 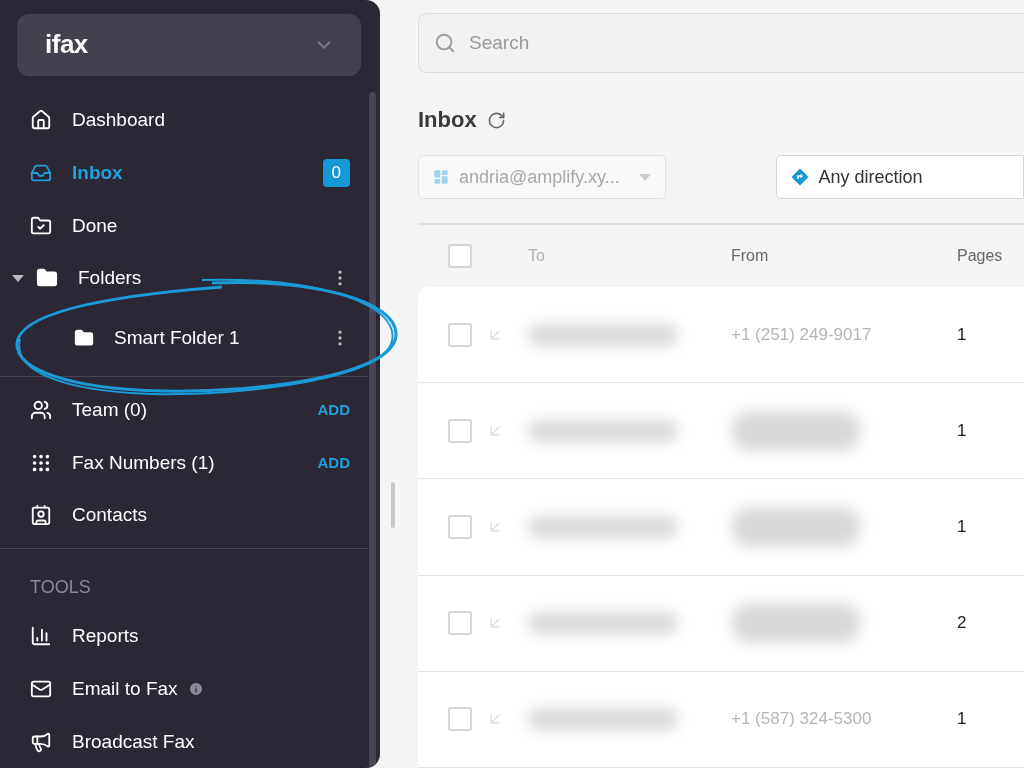 I want to click on column-header: Pages, so click(x=987, y=256).